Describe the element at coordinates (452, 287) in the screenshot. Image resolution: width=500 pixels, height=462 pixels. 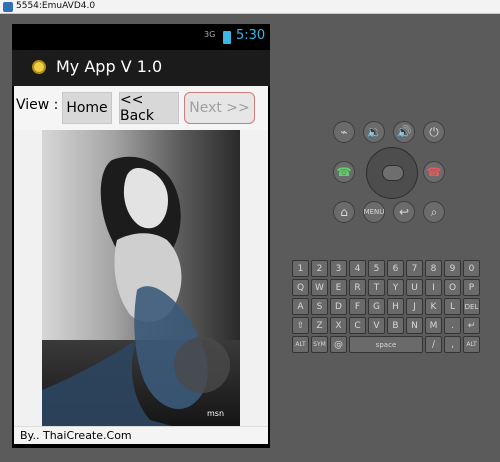
I see `key-o: O` at that location.